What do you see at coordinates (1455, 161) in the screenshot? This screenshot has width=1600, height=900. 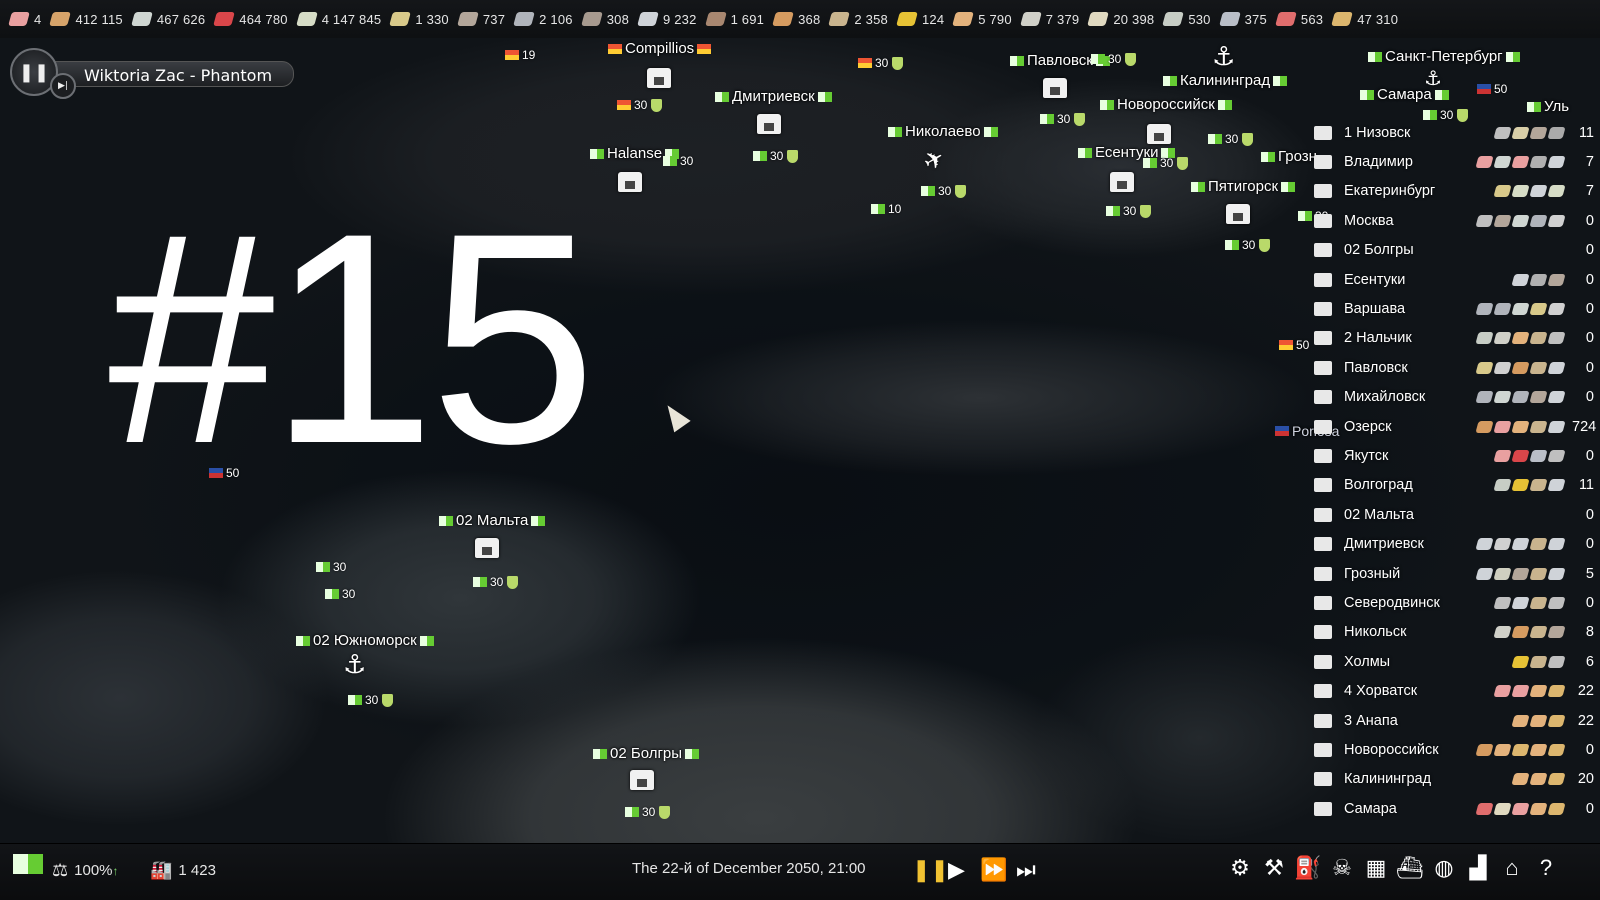 I see `city-list-item: Владимир 7` at bounding box center [1455, 161].